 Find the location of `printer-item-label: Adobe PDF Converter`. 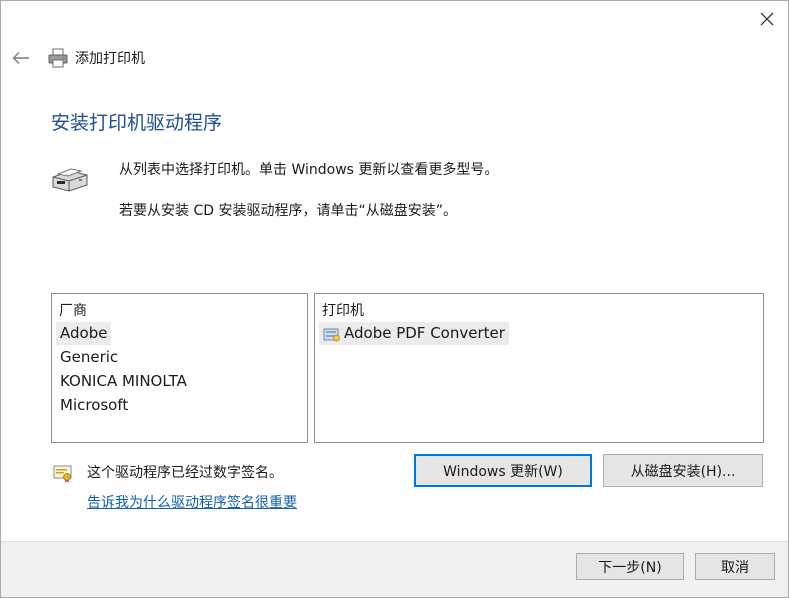

printer-item-label: Adobe PDF Converter is located at coordinates (424, 333).